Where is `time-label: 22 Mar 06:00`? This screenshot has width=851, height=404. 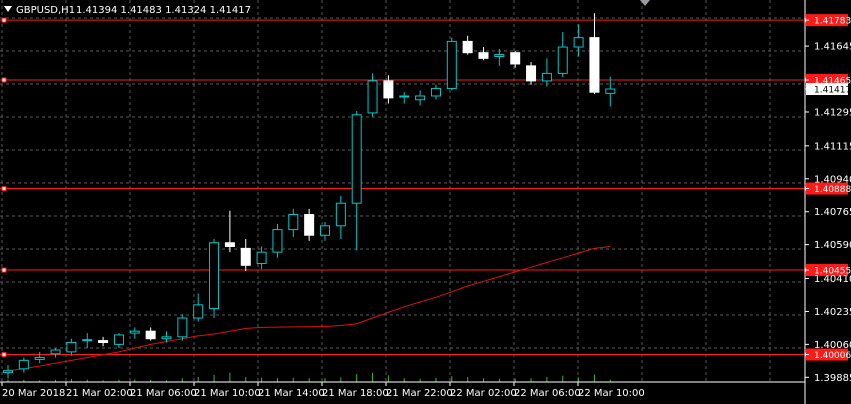 time-label: 22 Mar 06:00 is located at coordinates (547, 393).